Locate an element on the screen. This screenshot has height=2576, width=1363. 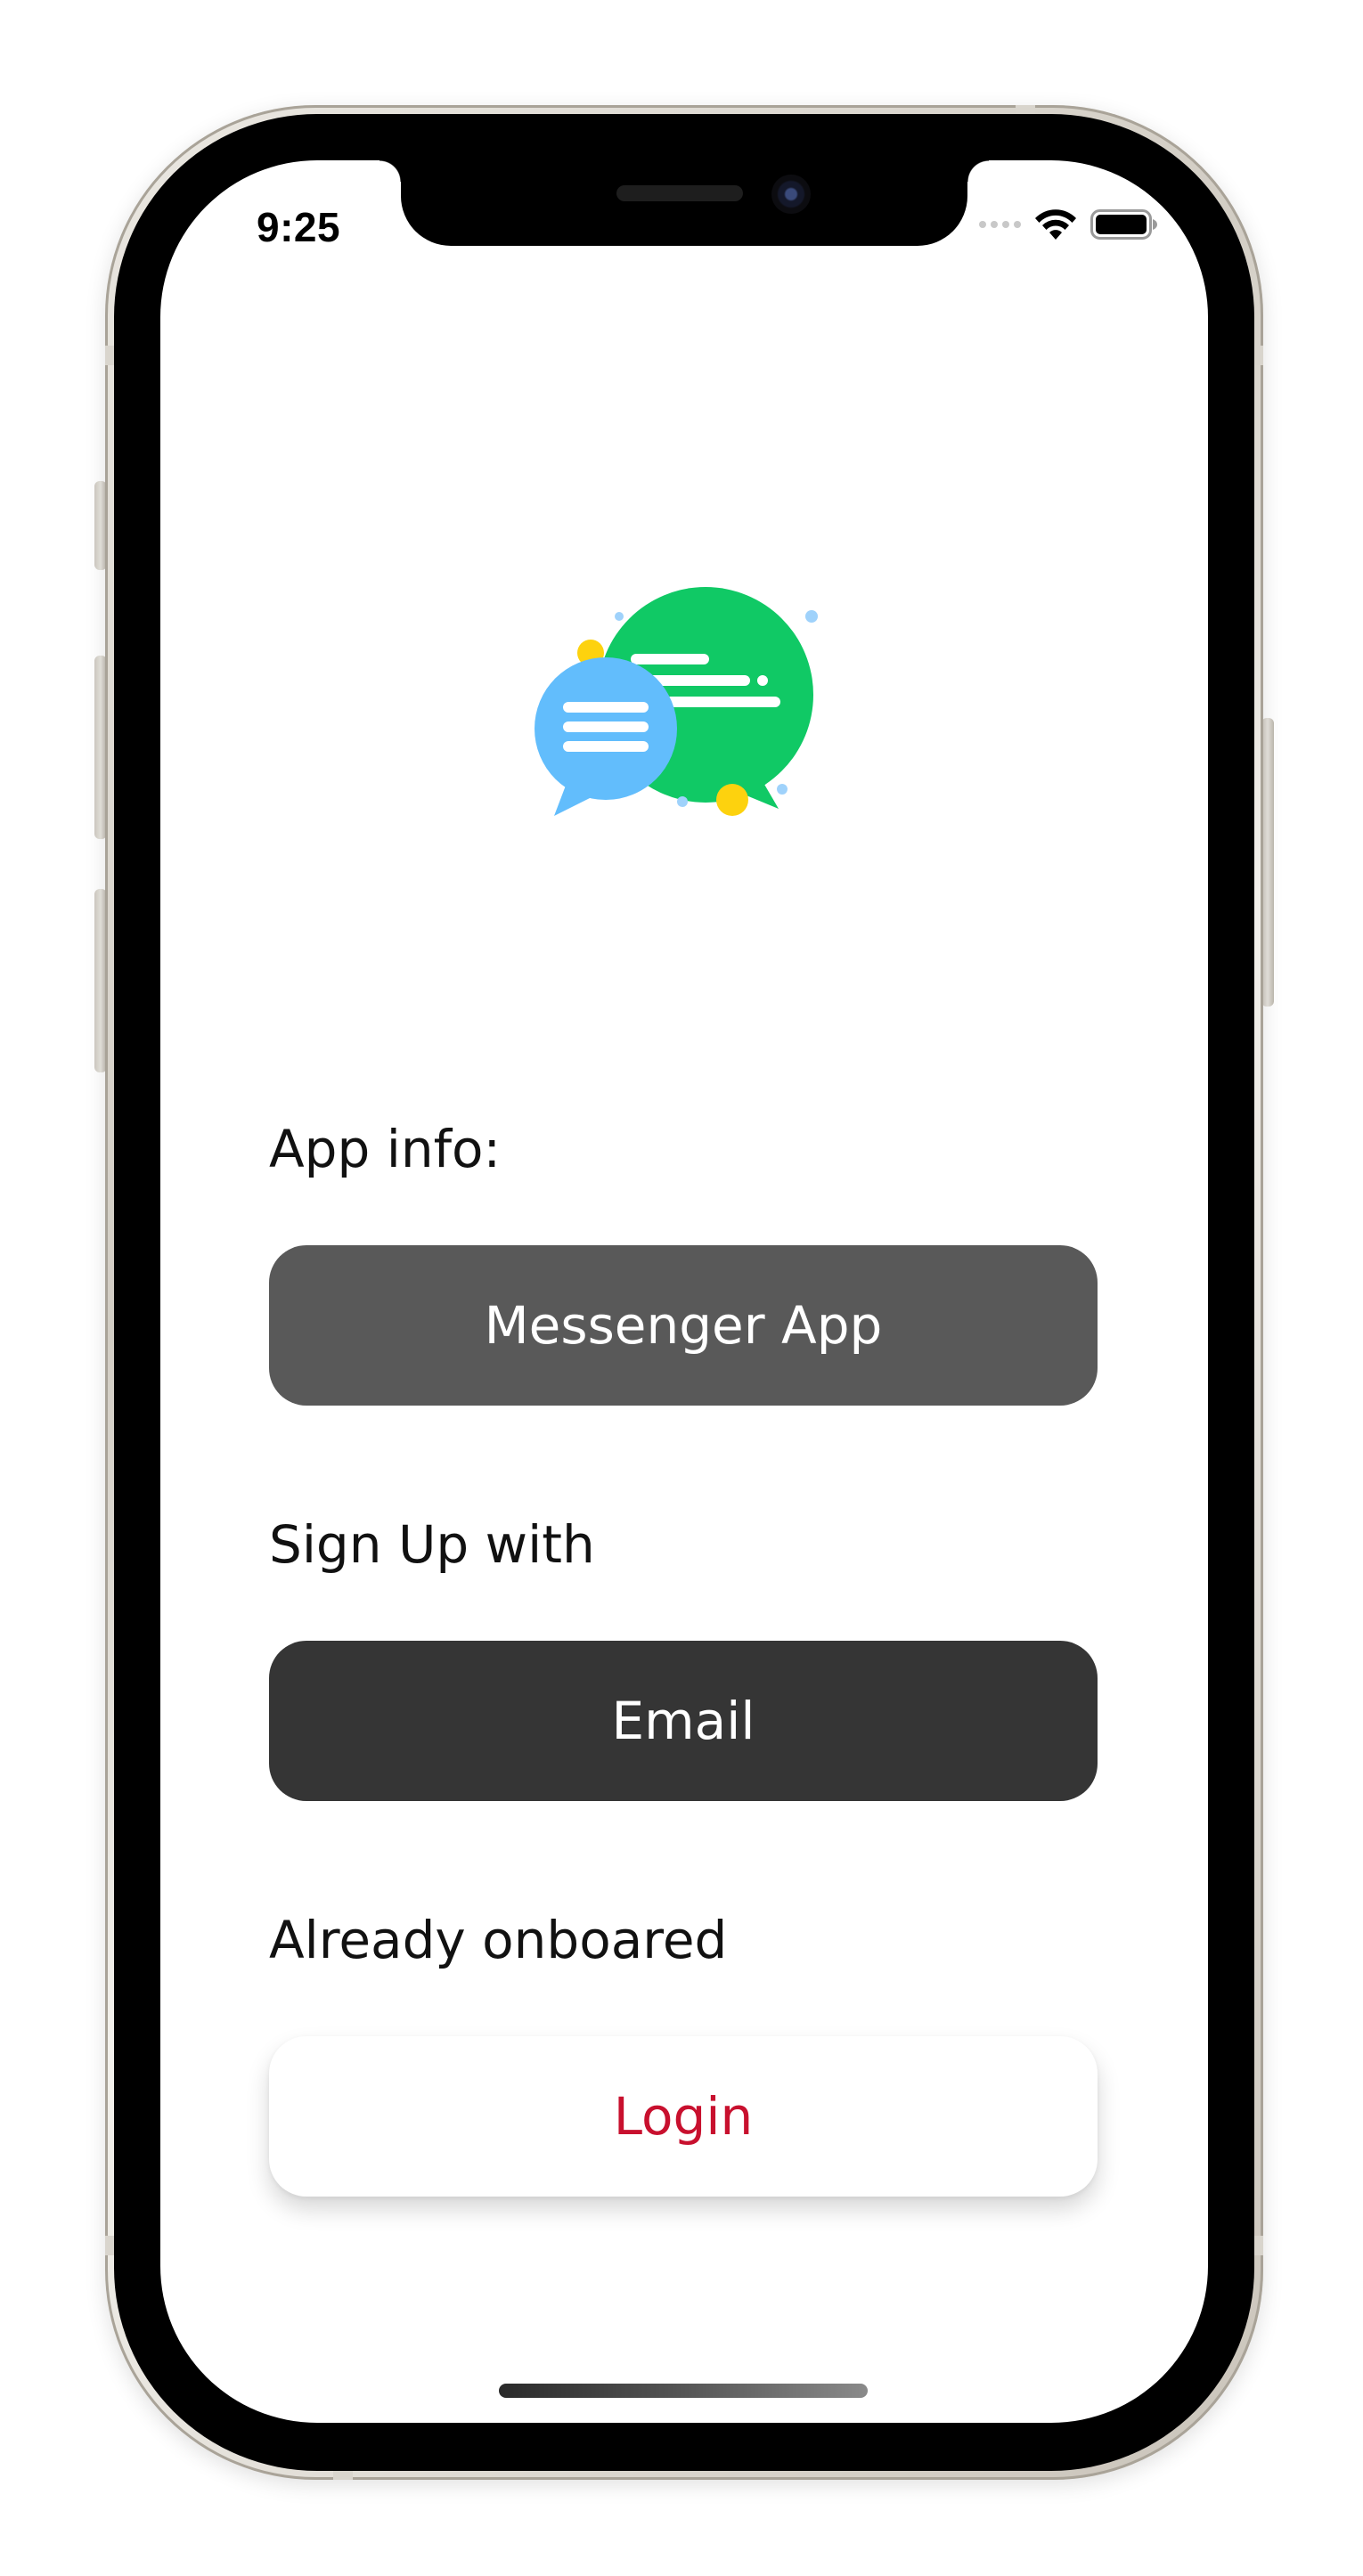
app-info-label: App info: is located at coordinates (385, 1149).